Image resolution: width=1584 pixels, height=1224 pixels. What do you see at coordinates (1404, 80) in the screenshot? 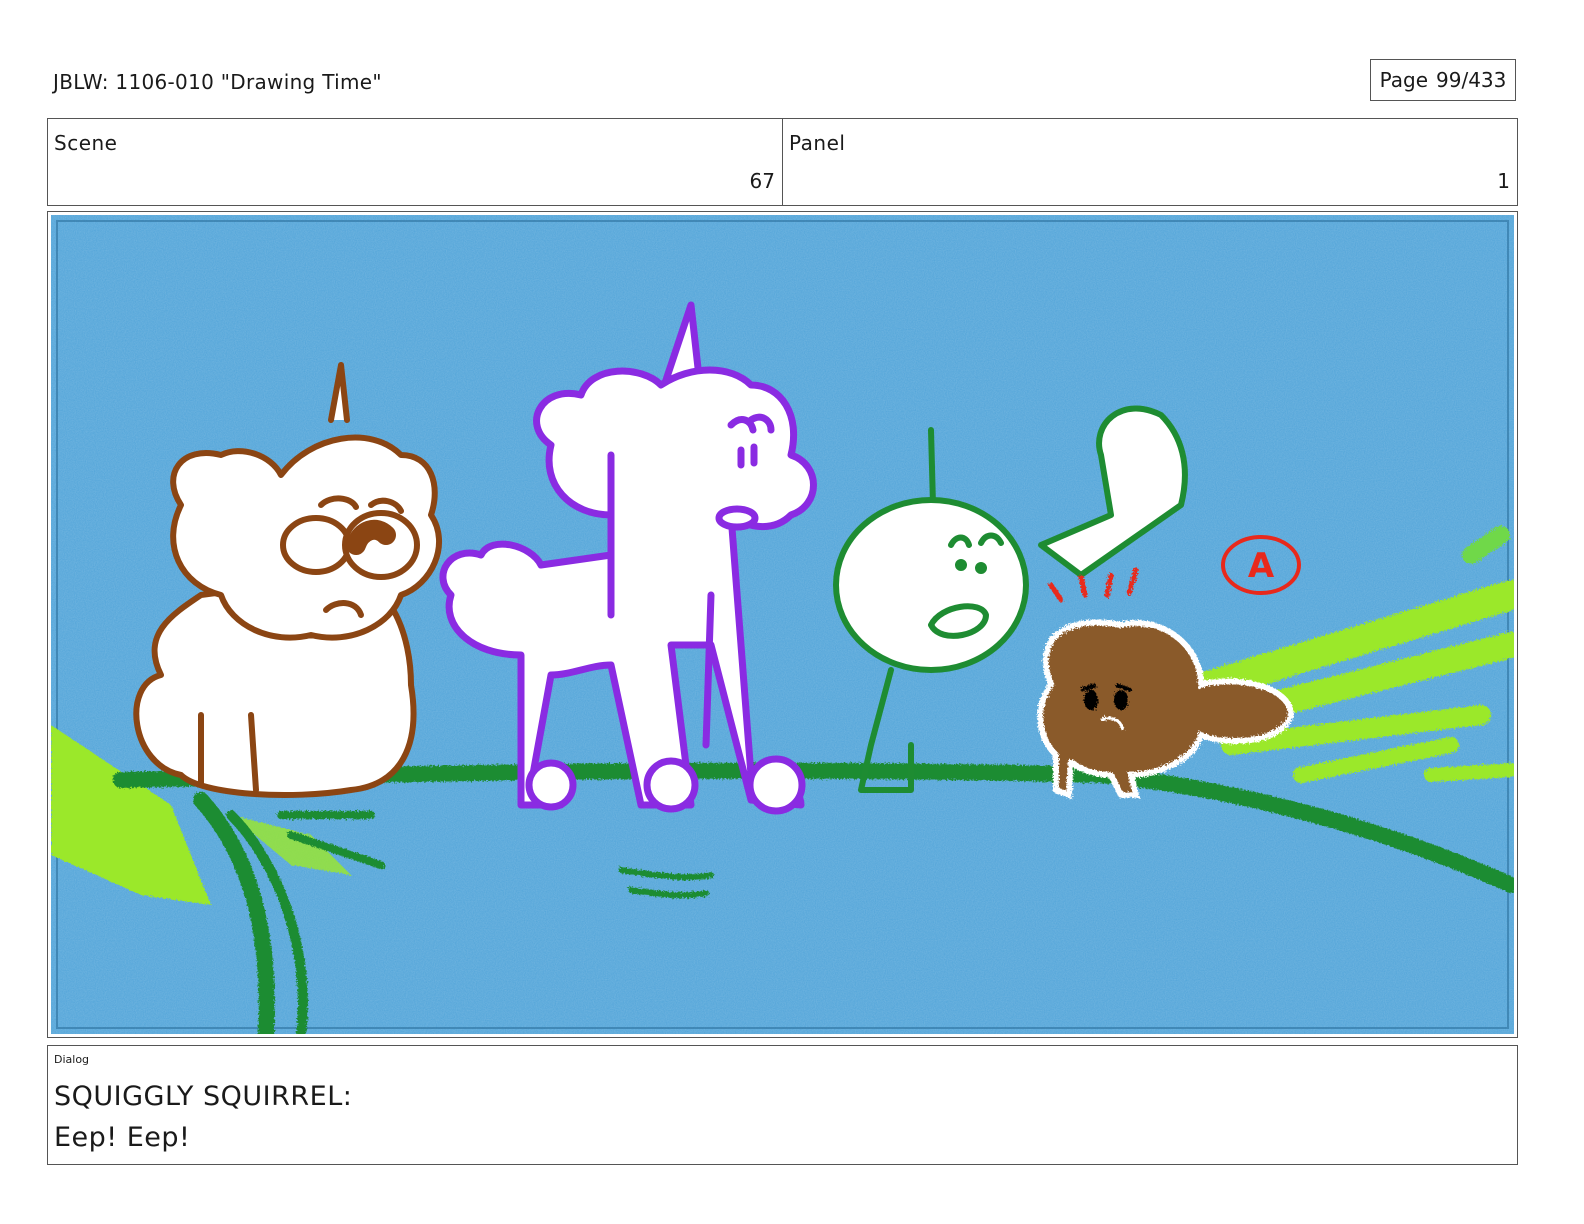
I see `page-label: Page` at bounding box center [1404, 80].